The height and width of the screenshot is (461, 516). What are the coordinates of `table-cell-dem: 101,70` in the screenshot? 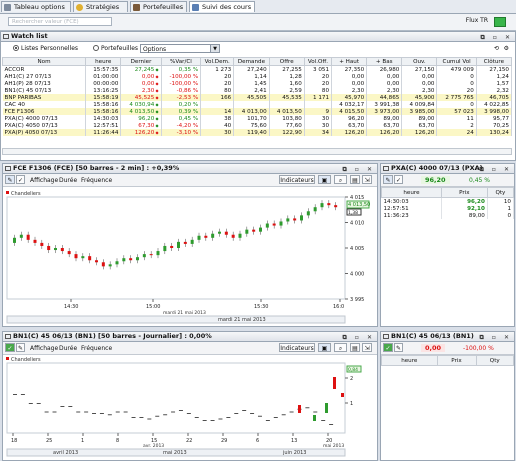 It's located at (251, 118).